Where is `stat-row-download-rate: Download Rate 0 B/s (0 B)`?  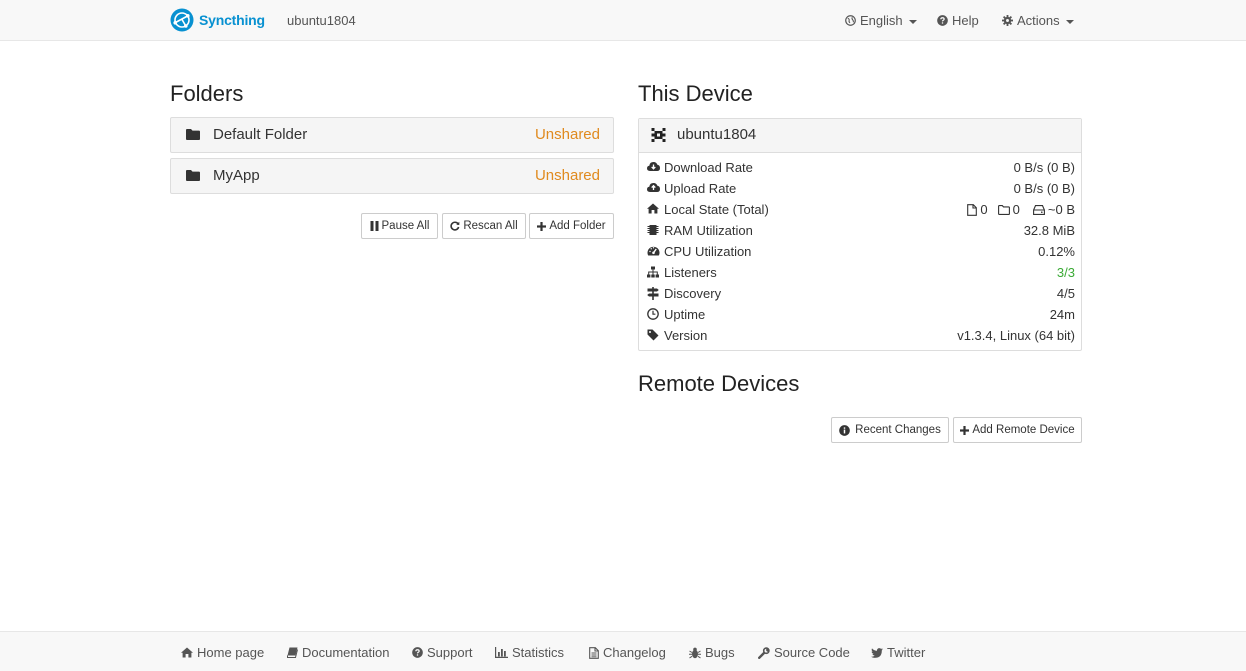 stat-row-download-rate: Download Rate 0 B/s (0 B) is located at coordinates (860, 167).